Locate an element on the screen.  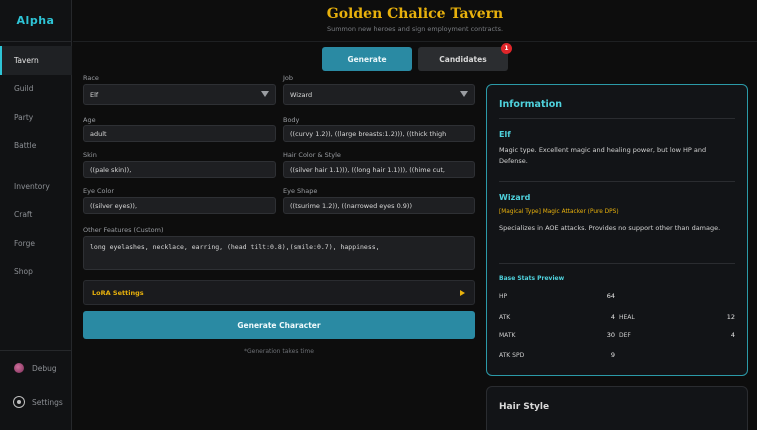
generation-note: *Generation takes time is located at coordinates (279, 351).